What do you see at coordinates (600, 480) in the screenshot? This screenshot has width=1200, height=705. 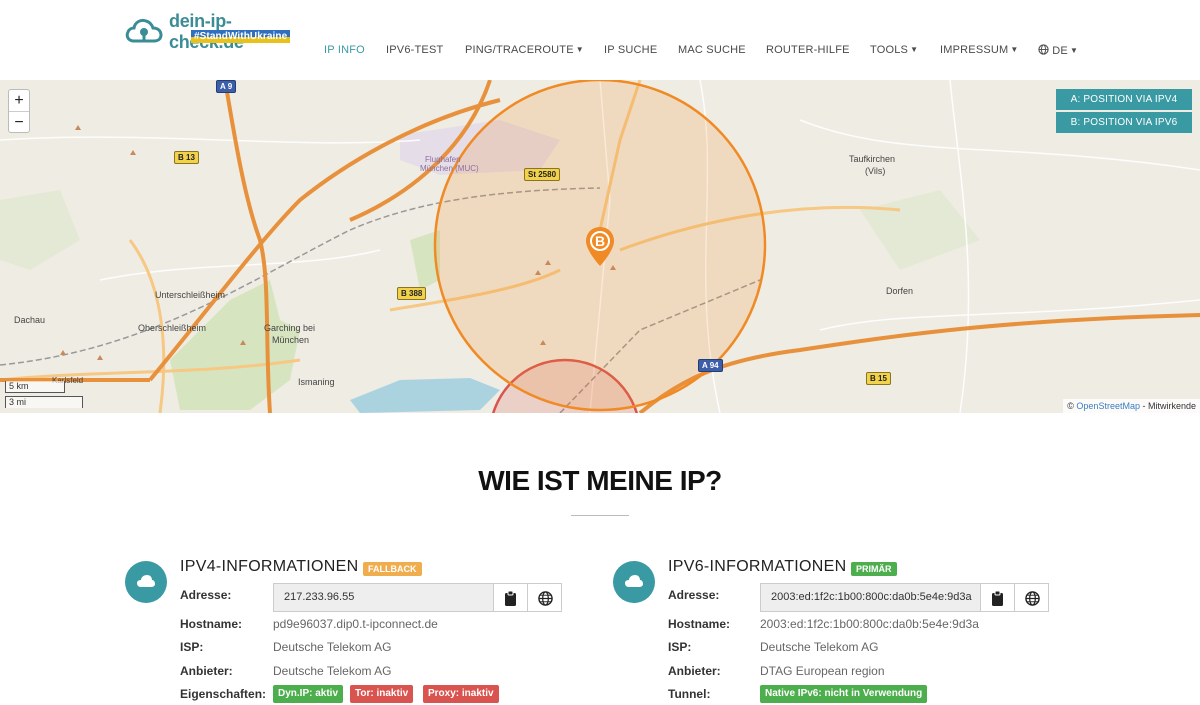 I see `page-title: WIE IST MEINE IP?` at bounding box center [600, 480].